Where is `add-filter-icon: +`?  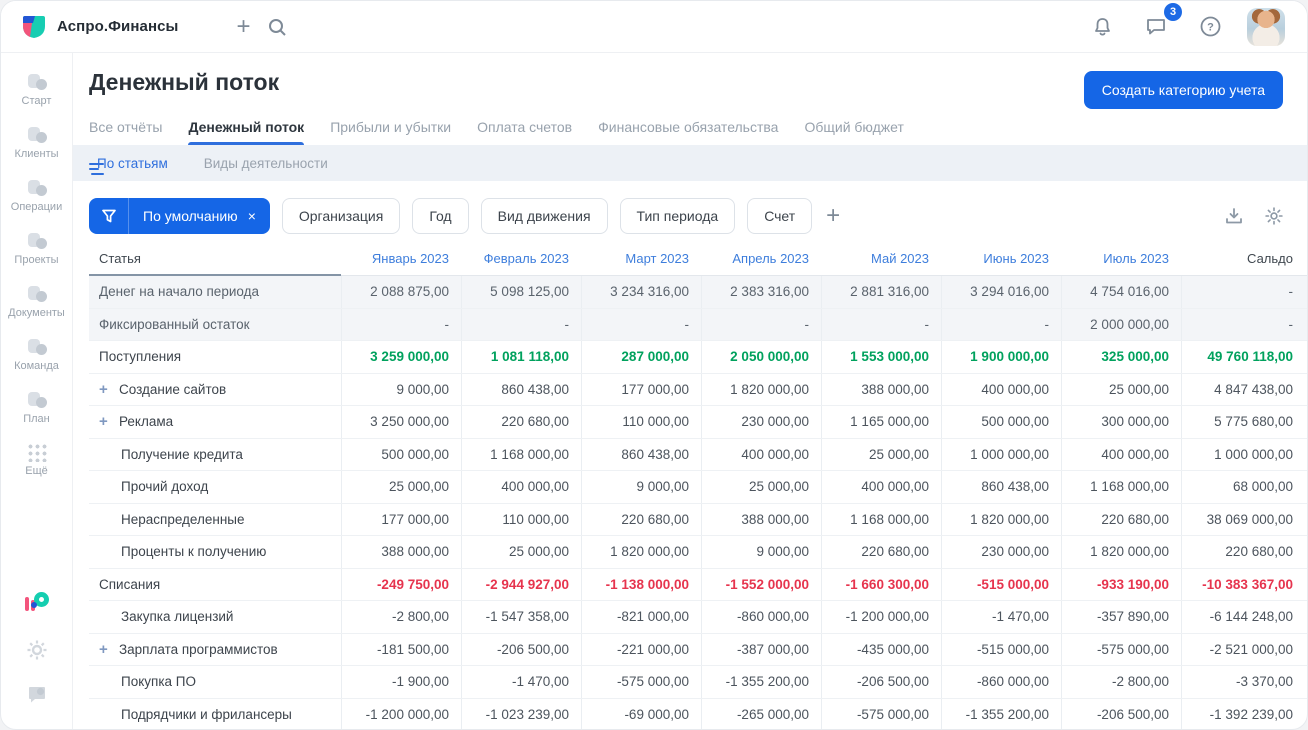 add-filter-icon: + is located at coordinates (833, 216).